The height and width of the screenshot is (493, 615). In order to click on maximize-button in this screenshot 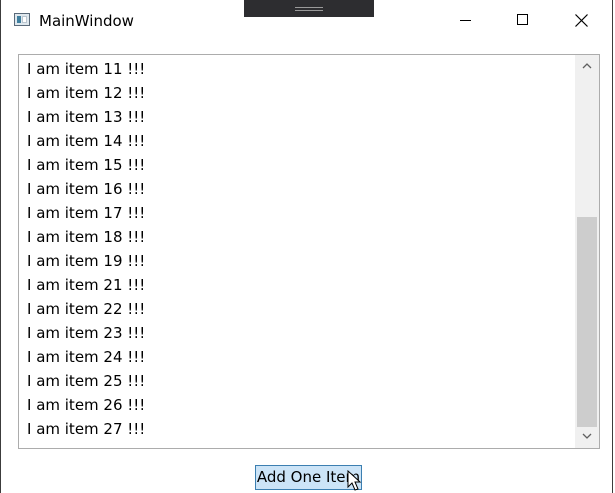, I will do `click(523, 21)`.